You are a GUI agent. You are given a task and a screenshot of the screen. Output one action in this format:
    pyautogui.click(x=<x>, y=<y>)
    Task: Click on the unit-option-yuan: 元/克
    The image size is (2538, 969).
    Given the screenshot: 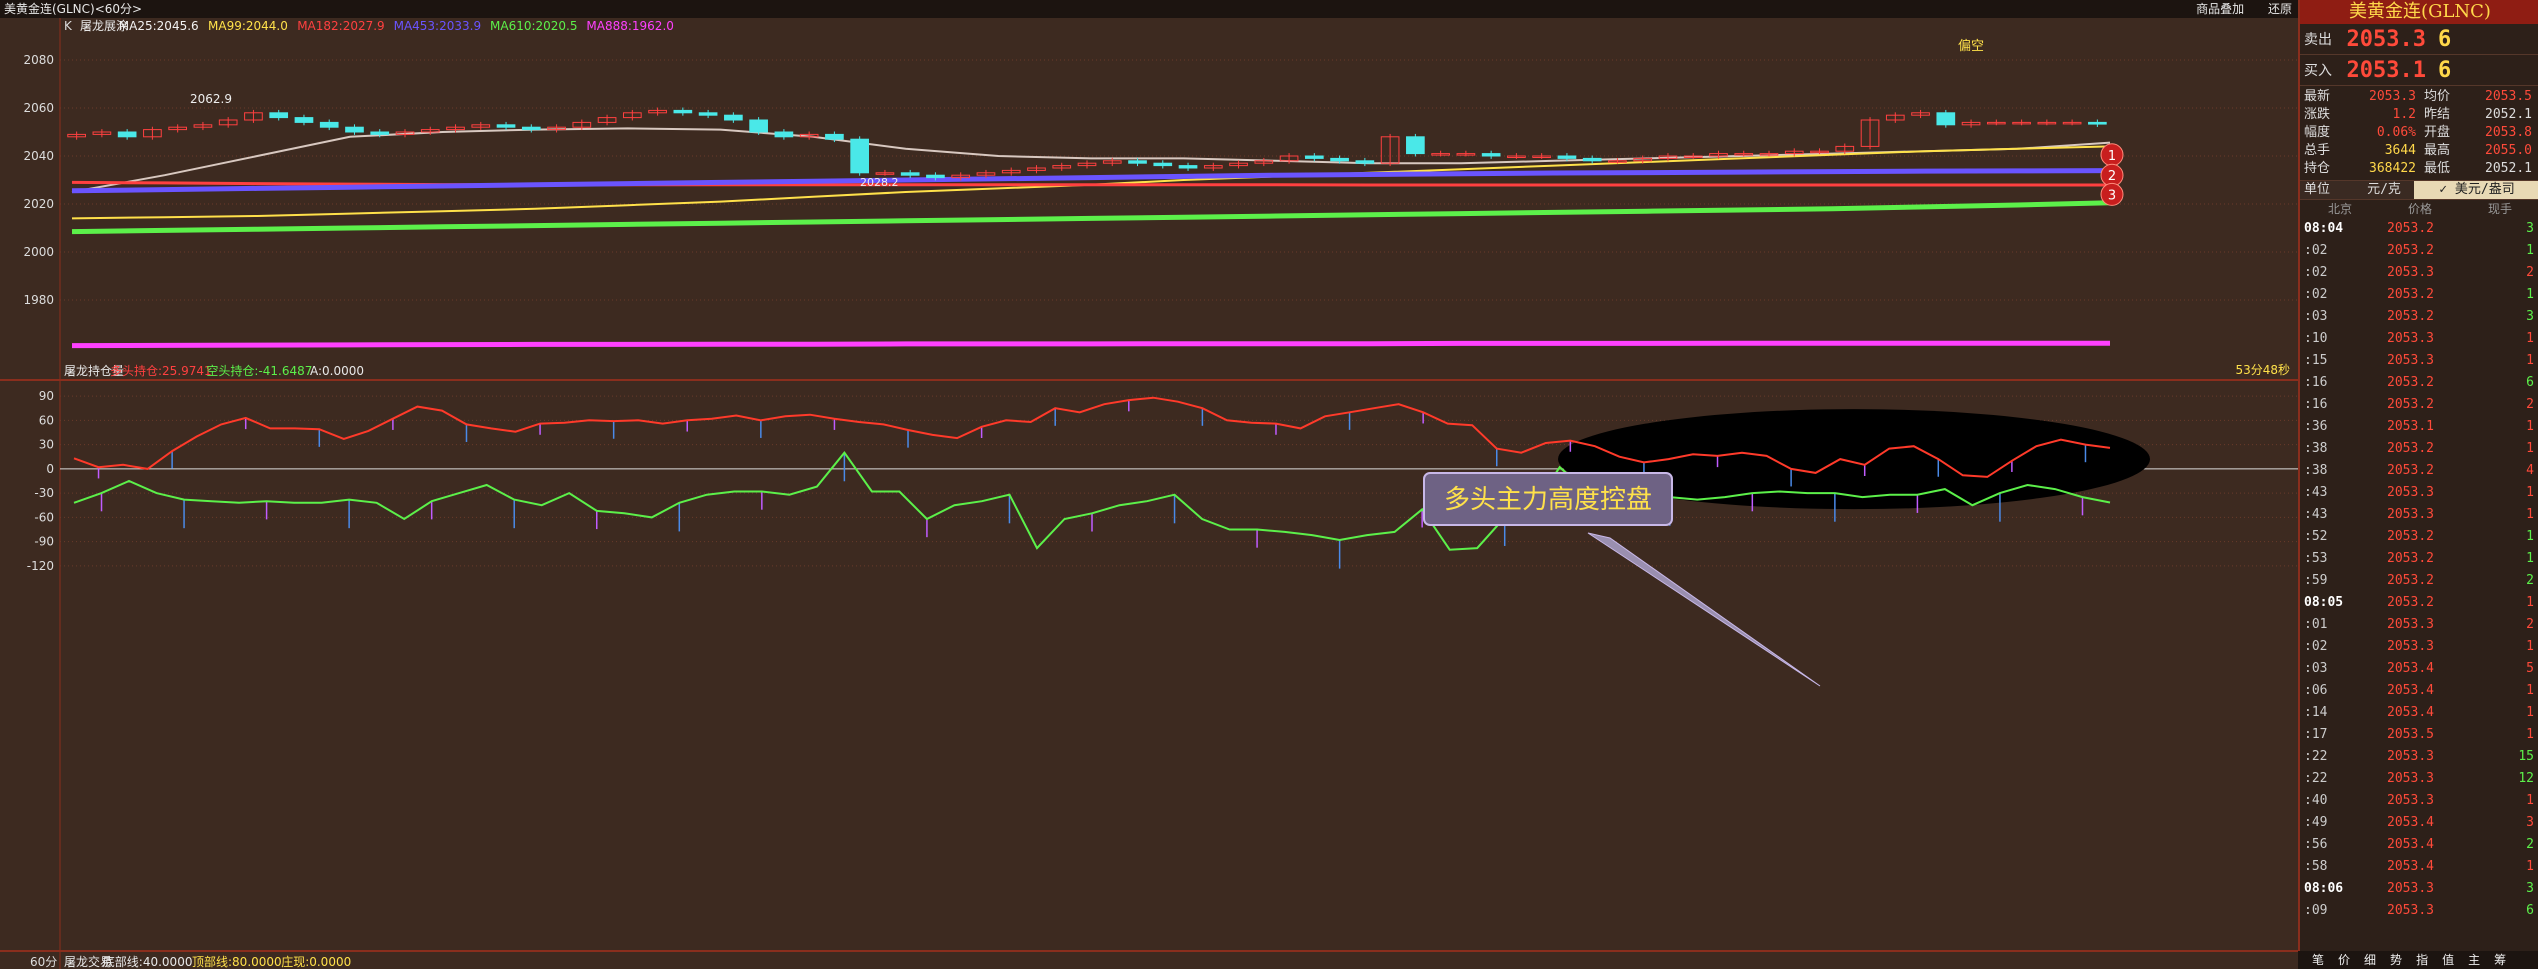 What is the action you would take?
    pyautogui.click(x=2384, y=190)
    